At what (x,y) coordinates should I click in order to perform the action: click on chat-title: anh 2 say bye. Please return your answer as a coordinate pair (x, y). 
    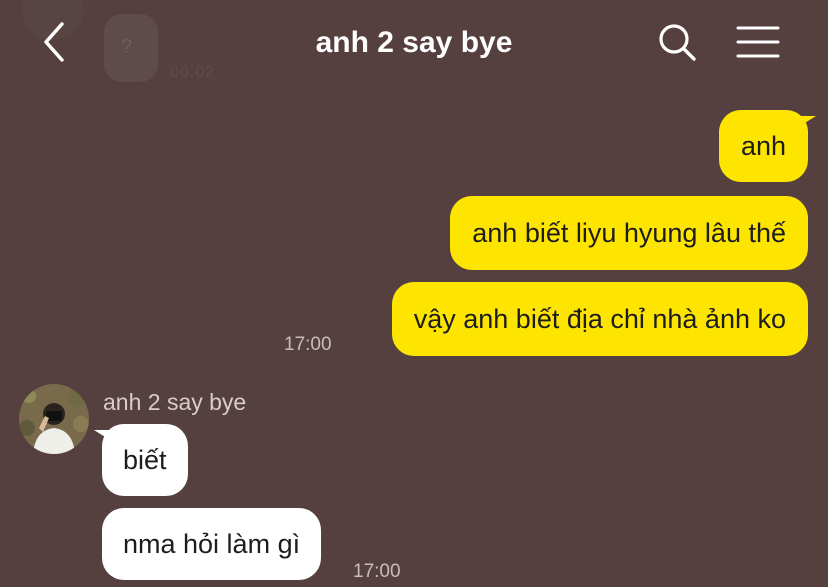
    Looking at the image, I should click on (414, 42).